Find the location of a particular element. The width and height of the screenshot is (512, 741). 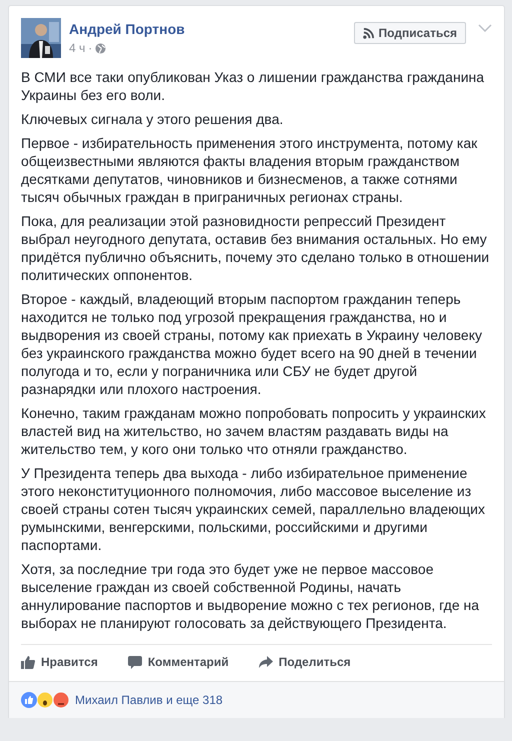

post-paragraph: Конечно, таким гражданам можно попробовать попросить у украинских властей вид на жительство, но зачем властям раздавать виды на жительство тем, у кого они только что отняли гражданство. is located at coordinates (254, 431).